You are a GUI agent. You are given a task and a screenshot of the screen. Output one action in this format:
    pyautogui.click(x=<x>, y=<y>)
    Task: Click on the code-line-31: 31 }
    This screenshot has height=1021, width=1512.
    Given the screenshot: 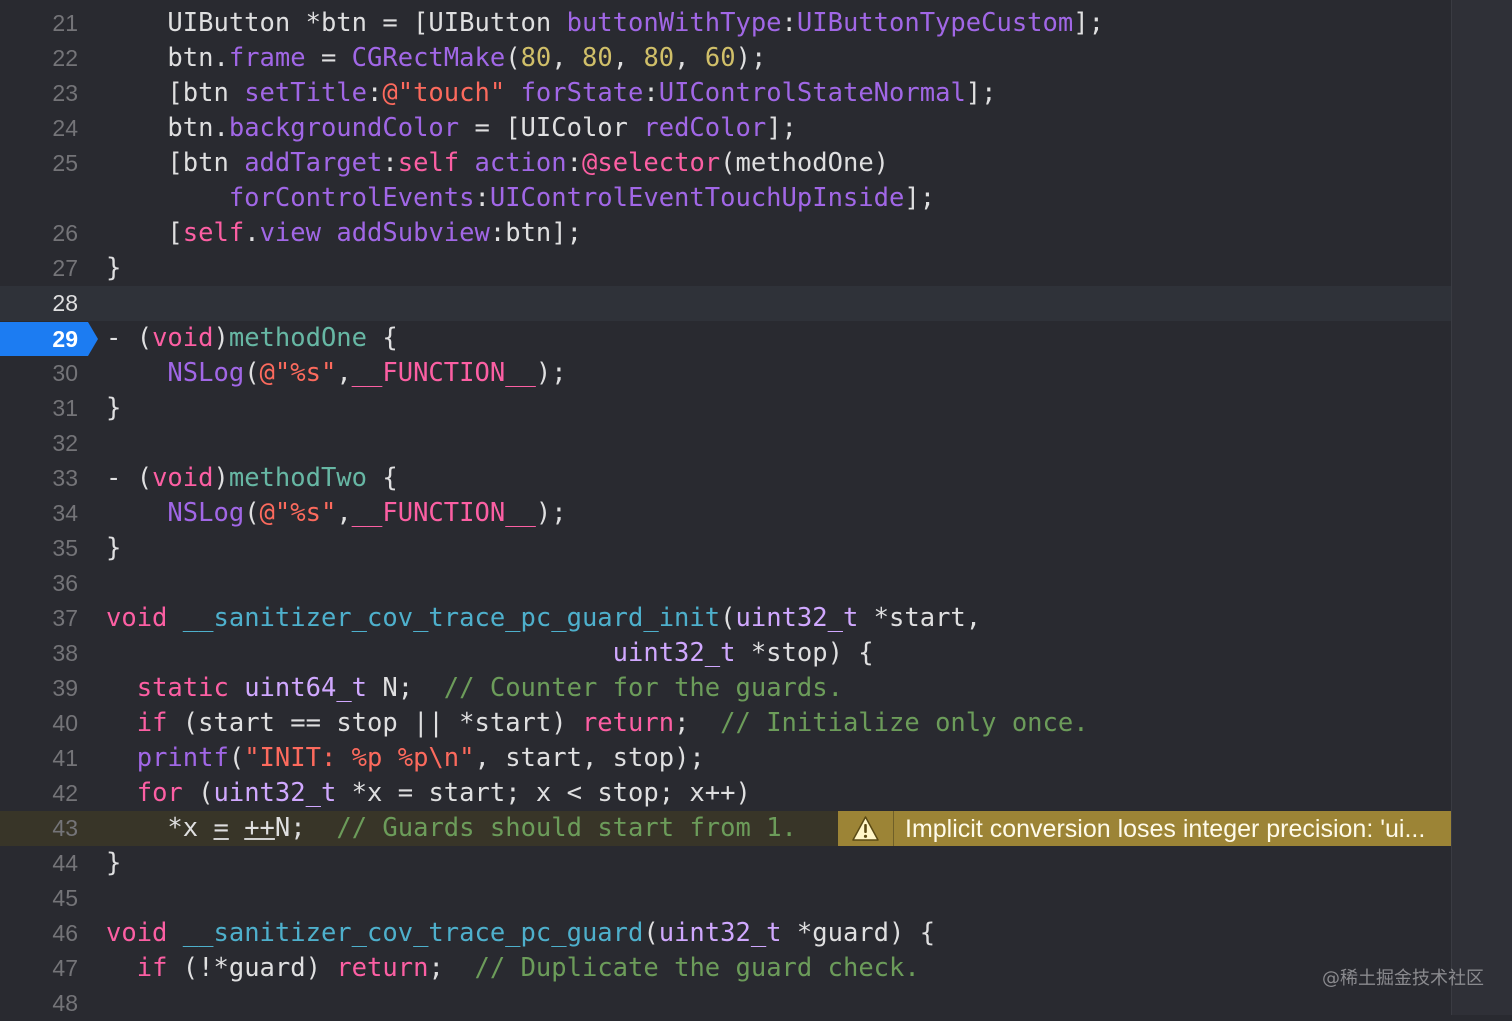 What is the action you would take?
    pyautogui.click(x=725, y=408)
    